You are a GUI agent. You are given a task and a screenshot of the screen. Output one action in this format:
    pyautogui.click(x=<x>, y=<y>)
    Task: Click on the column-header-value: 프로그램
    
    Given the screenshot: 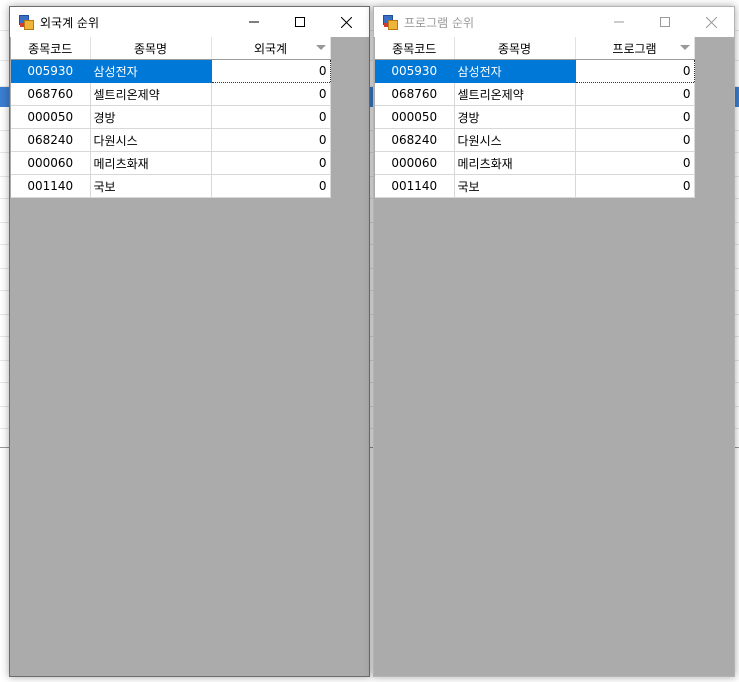 What is the action you would take?
    pyautogui.click(x=635, y=48)
    